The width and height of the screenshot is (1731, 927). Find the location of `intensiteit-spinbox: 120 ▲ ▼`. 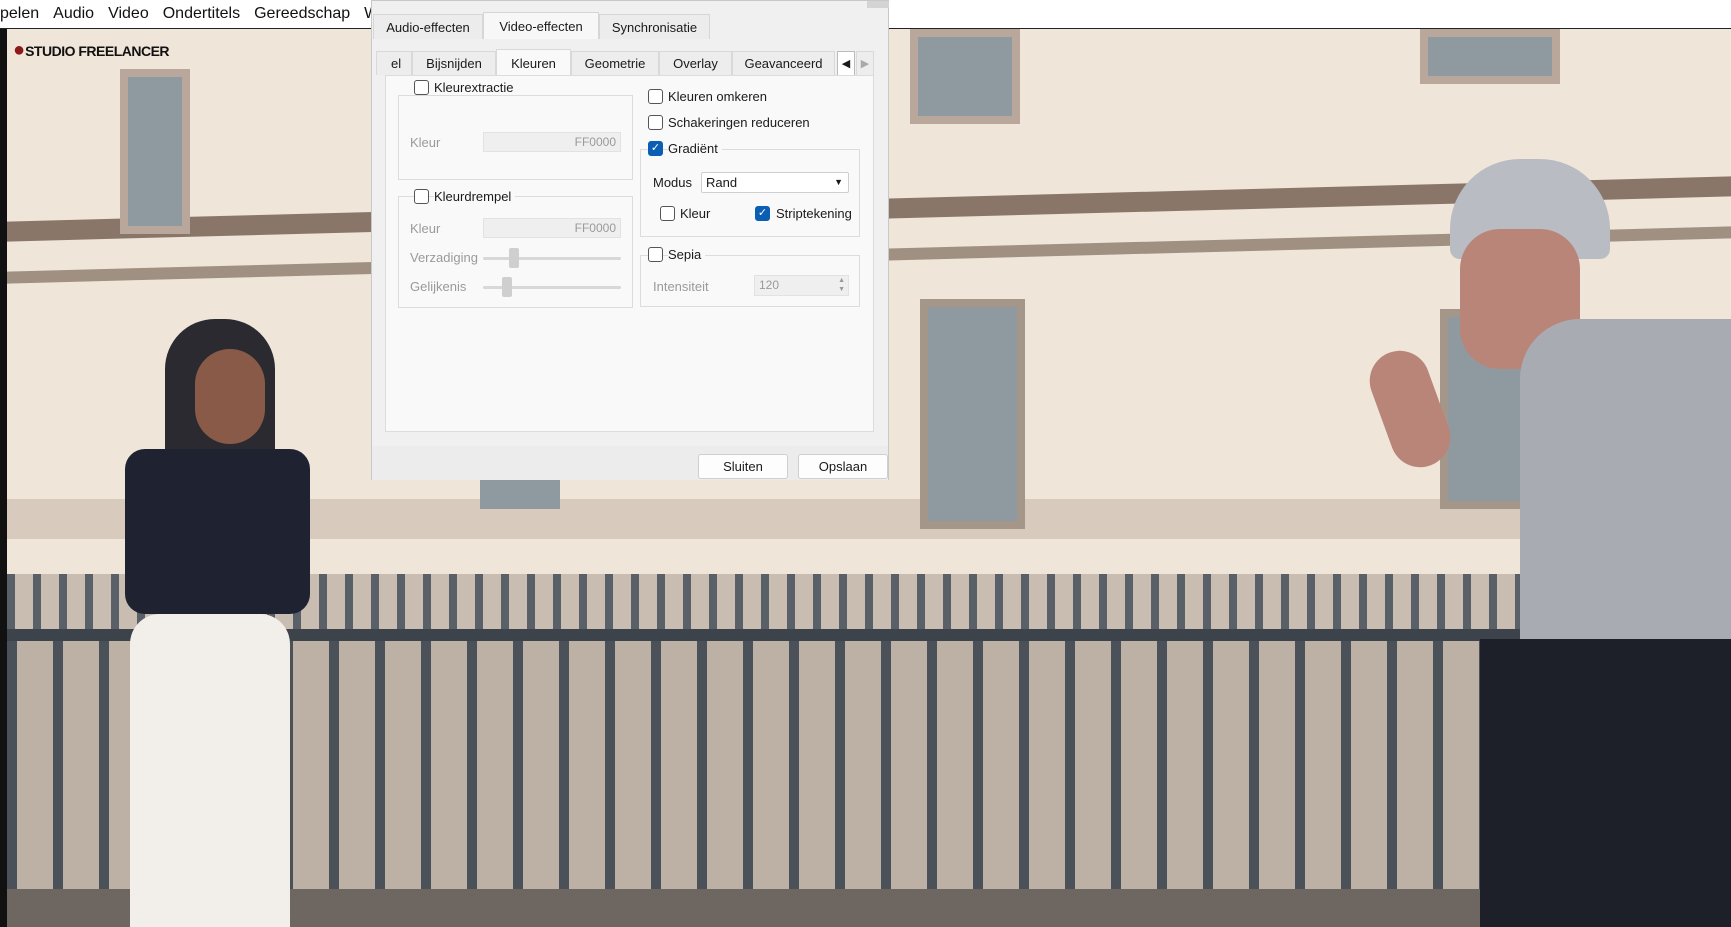

intensiteit-spinbox: 120 ▲ ▼ is located at coordinates (801, 285).